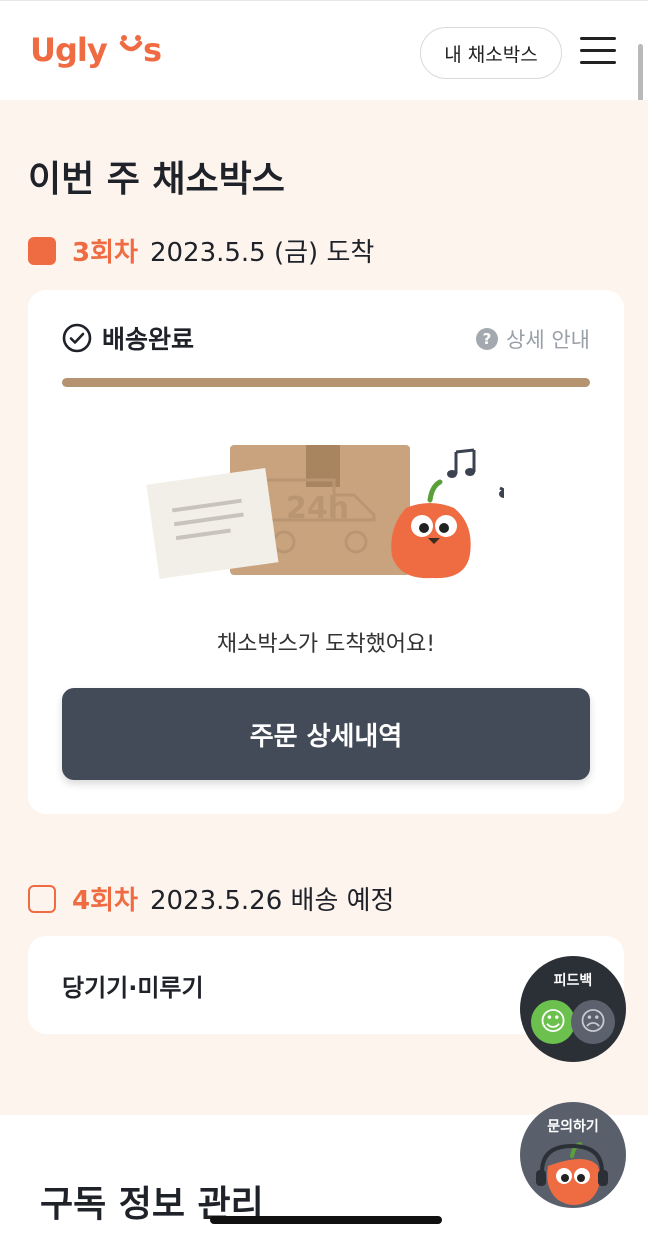  Describe the element at coordinates (572, 1173) in the screenshot. I see `support-mascot-icon` at that location.